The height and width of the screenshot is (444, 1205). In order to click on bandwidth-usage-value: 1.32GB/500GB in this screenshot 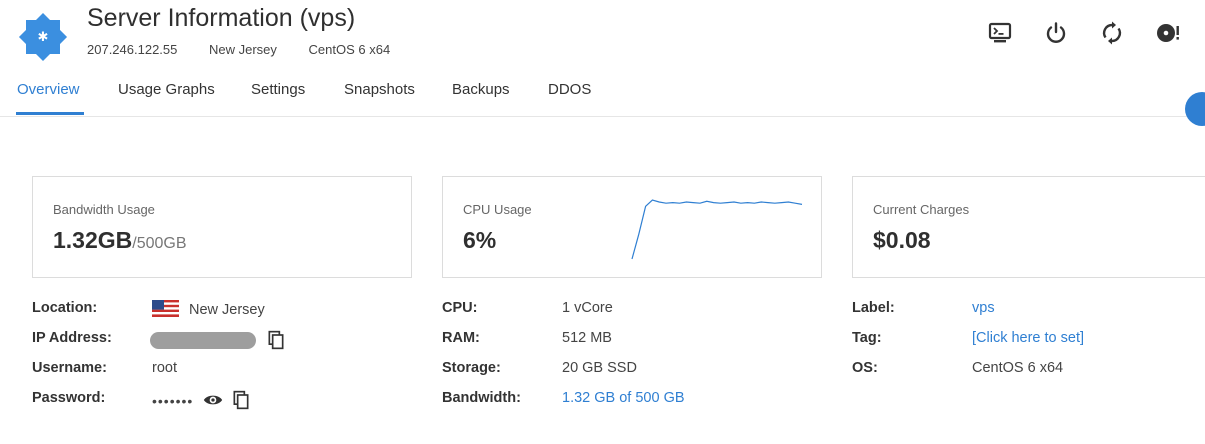, I will do `click(120, 240)`.